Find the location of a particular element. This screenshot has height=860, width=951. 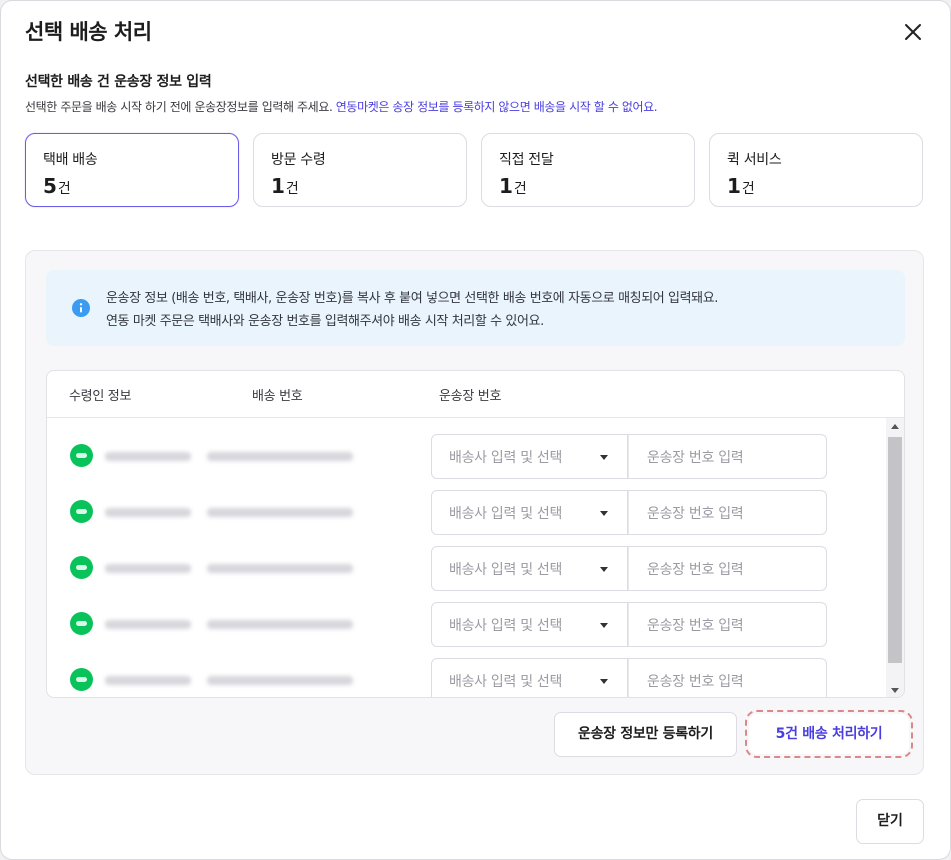

scroll-up-arrow-icon is located at coordinates (895, 426).